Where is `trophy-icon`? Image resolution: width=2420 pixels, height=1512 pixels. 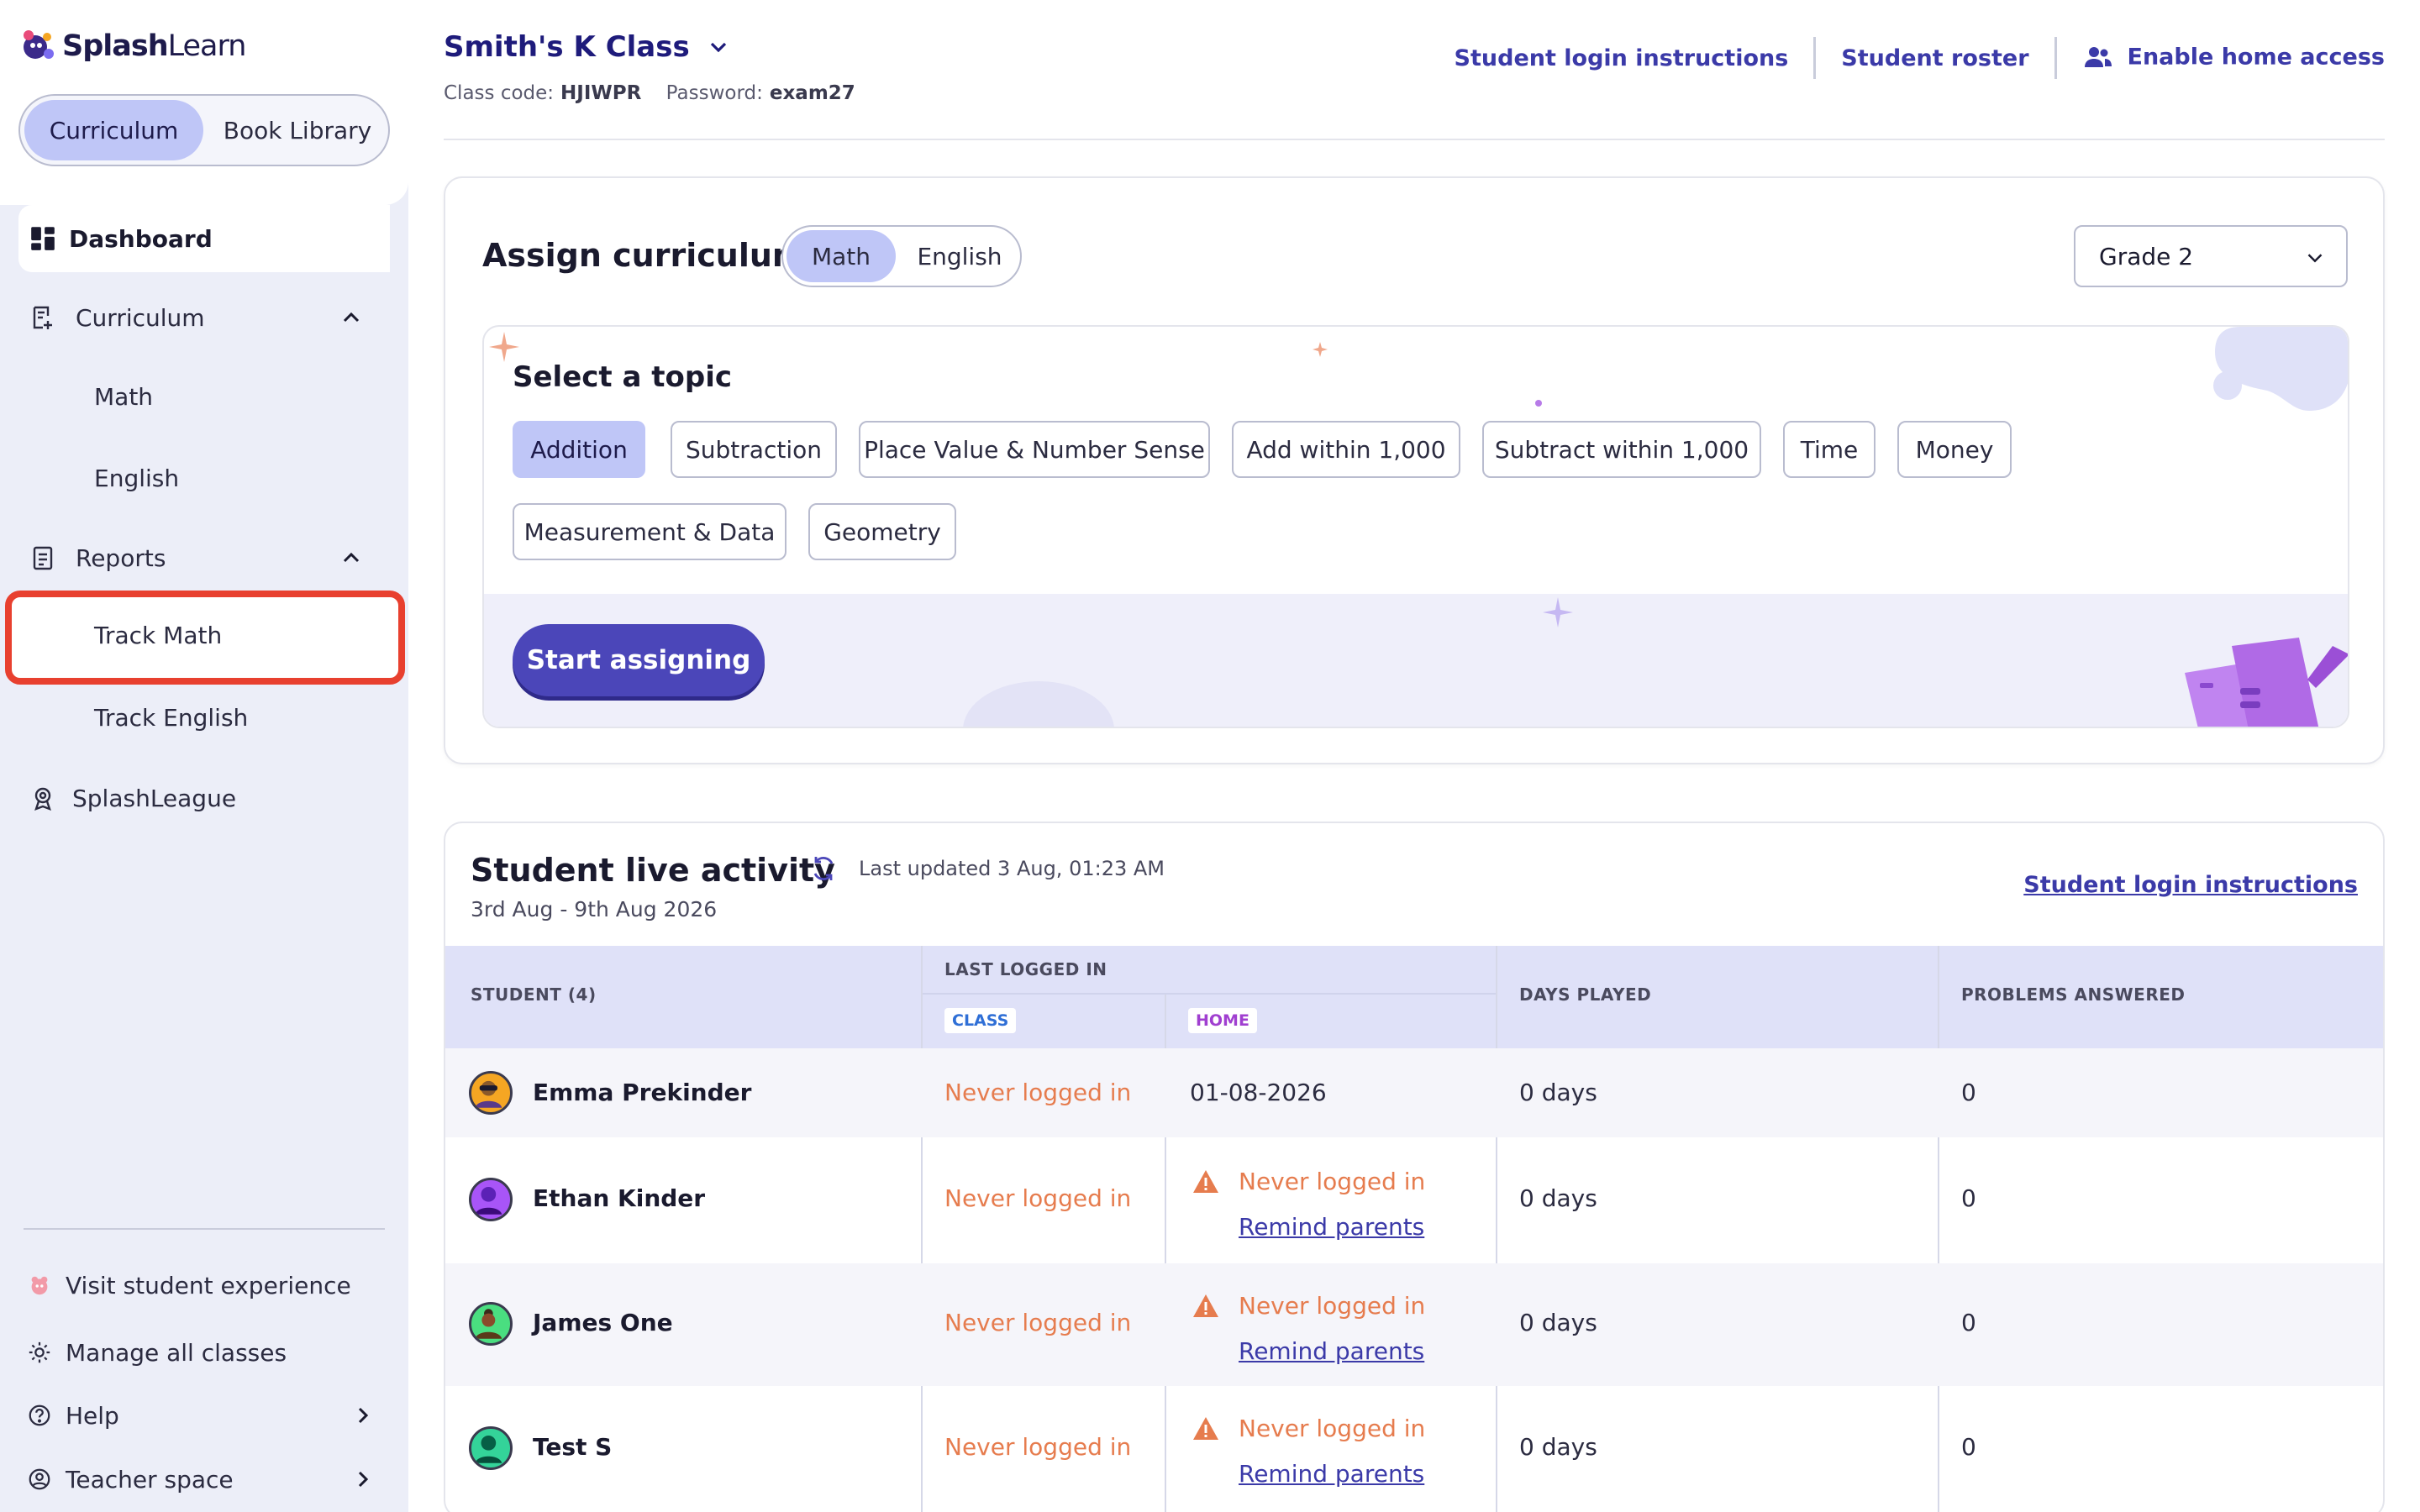 trophy-icon is located at coordinates (43, 798).